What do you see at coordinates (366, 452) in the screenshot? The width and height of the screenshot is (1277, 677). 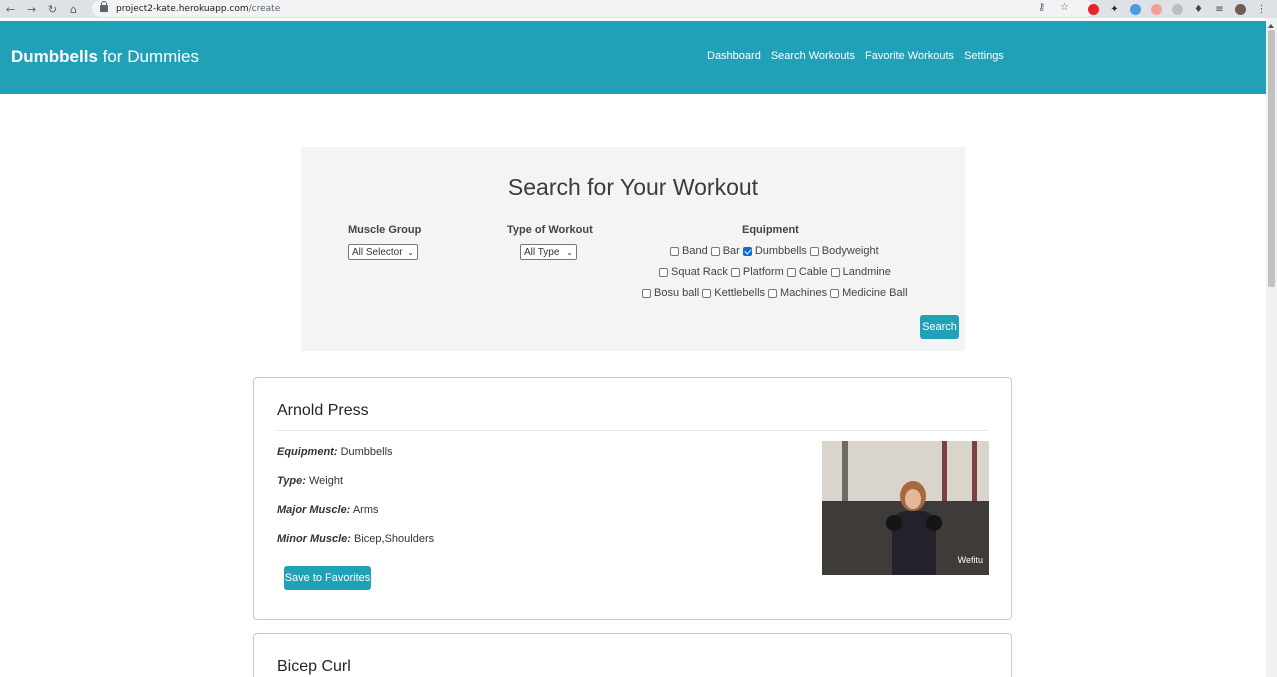 I see `equipment-value: Dumbbells` at bounding box center [366, 452].